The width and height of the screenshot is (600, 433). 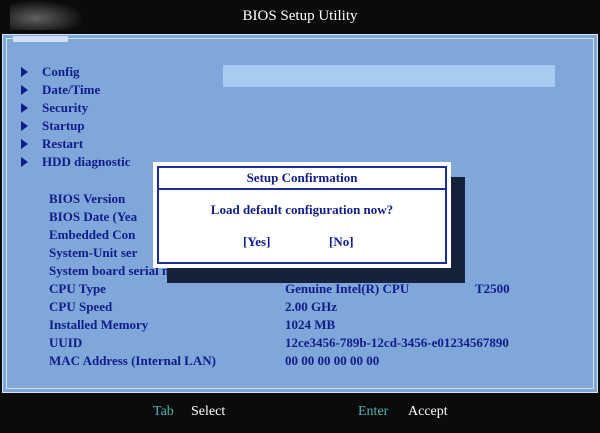 What do you see at coordinates (93, 252) in the screenshot?
I see `info-label: System-Unit ser` at bounding box center [93, 252].